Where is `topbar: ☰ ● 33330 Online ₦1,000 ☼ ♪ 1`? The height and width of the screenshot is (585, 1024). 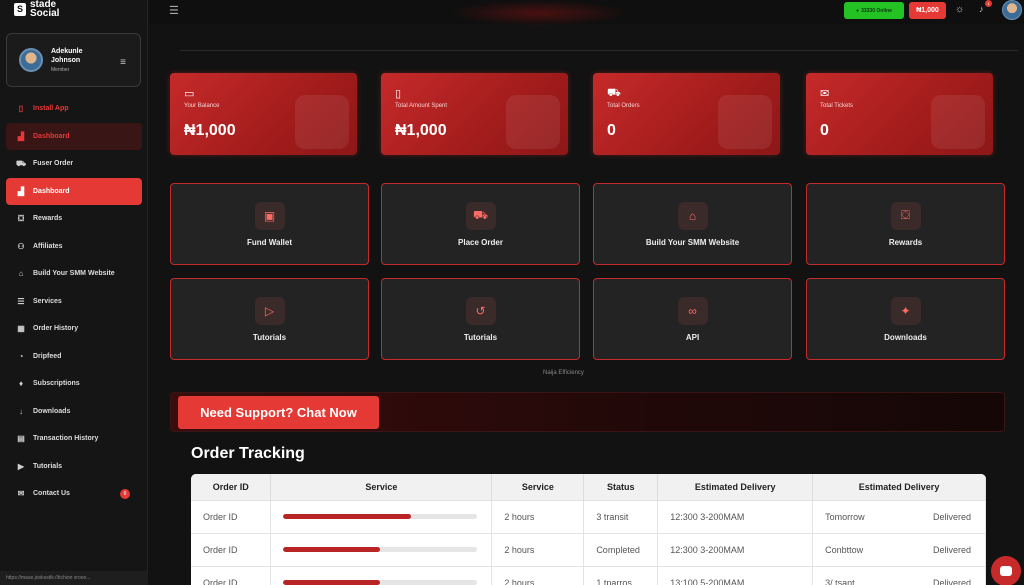 topbar: ☰ ● 33330 Online ₦1,000 ☼ ♪ 1 is located at coordinates (586, 13).